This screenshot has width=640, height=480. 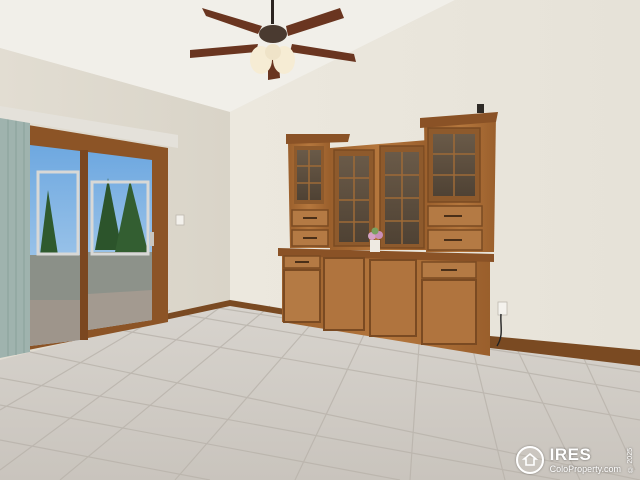 What do you see at coordinates (15, 237) in the screenshot?
I see `vertical-blind` at bounding box center [15, 237].